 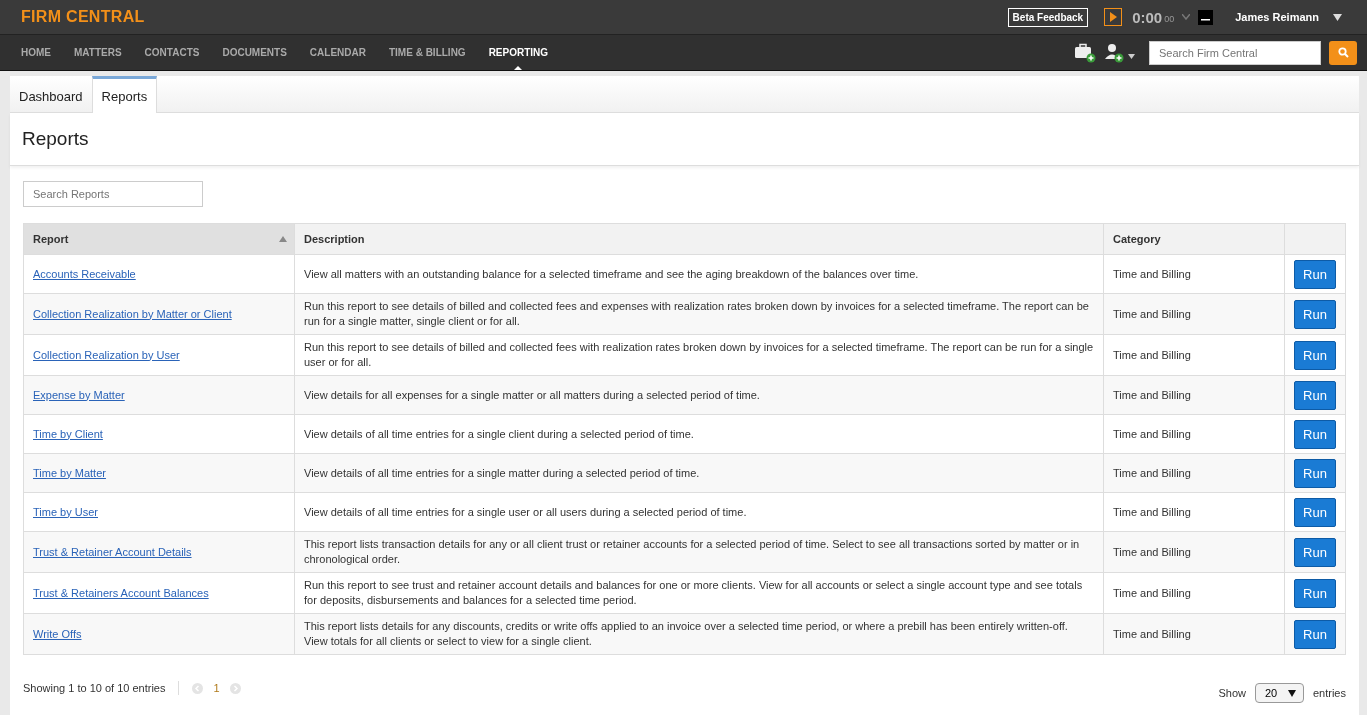 What do you see at coordinates (1329, 693) in the screenshot?
I see `entries-label: entries` at bounding box center [1329, 693].